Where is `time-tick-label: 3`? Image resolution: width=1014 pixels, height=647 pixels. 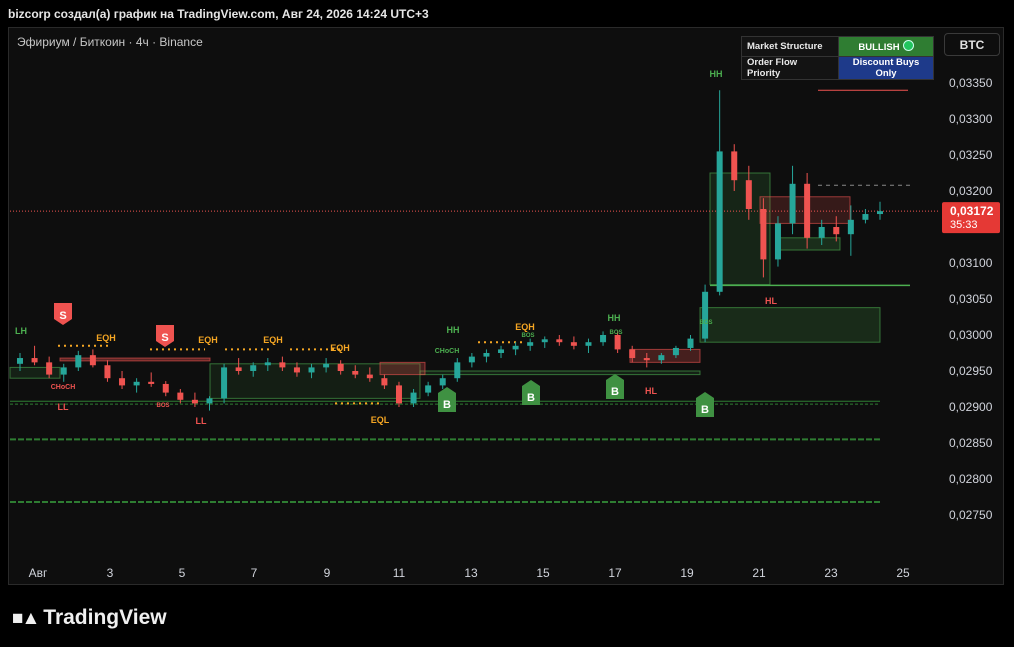
time-tick-label: 3 is located at coordinates (110, 573).